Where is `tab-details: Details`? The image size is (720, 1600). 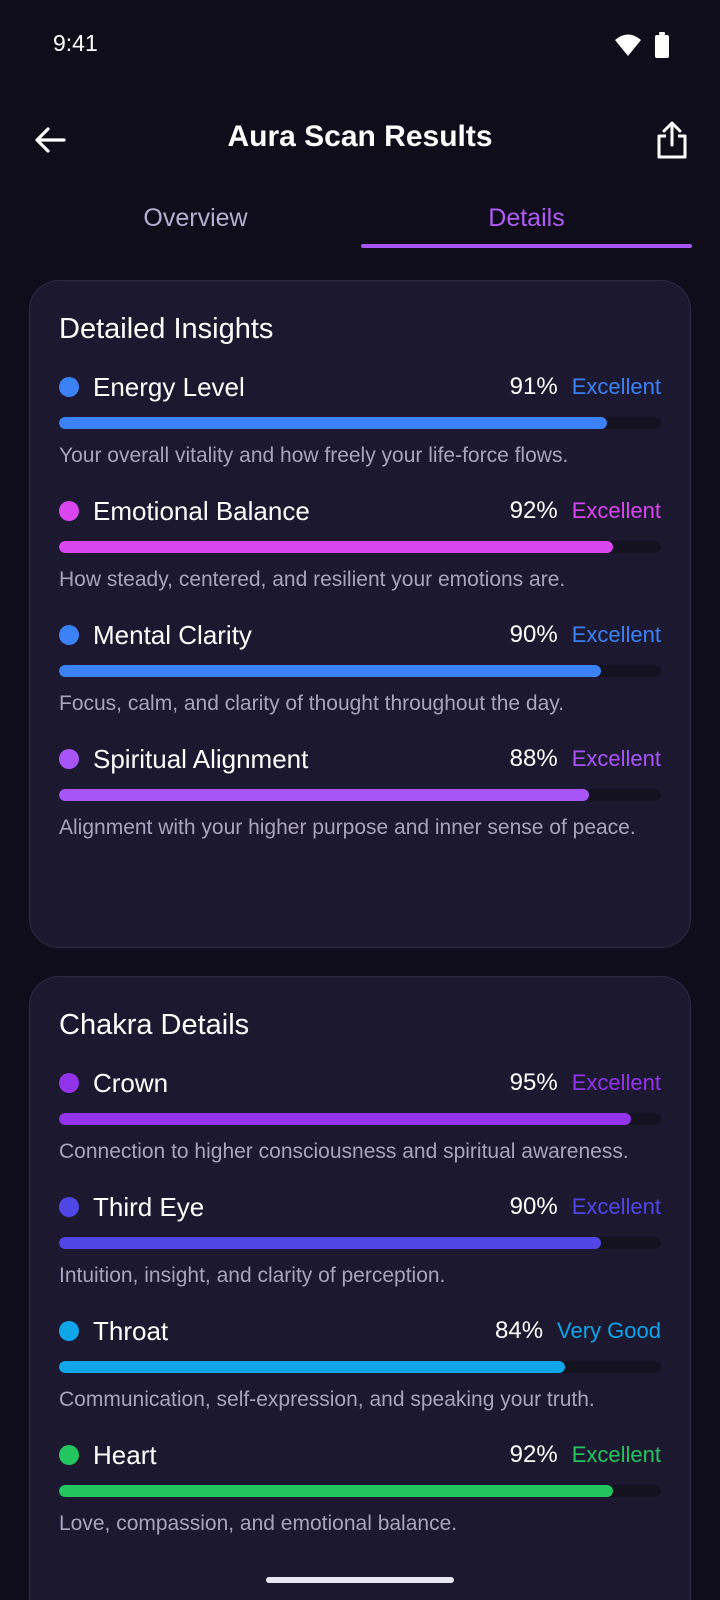
tab-details: Details is located at coordinates (526, 224).